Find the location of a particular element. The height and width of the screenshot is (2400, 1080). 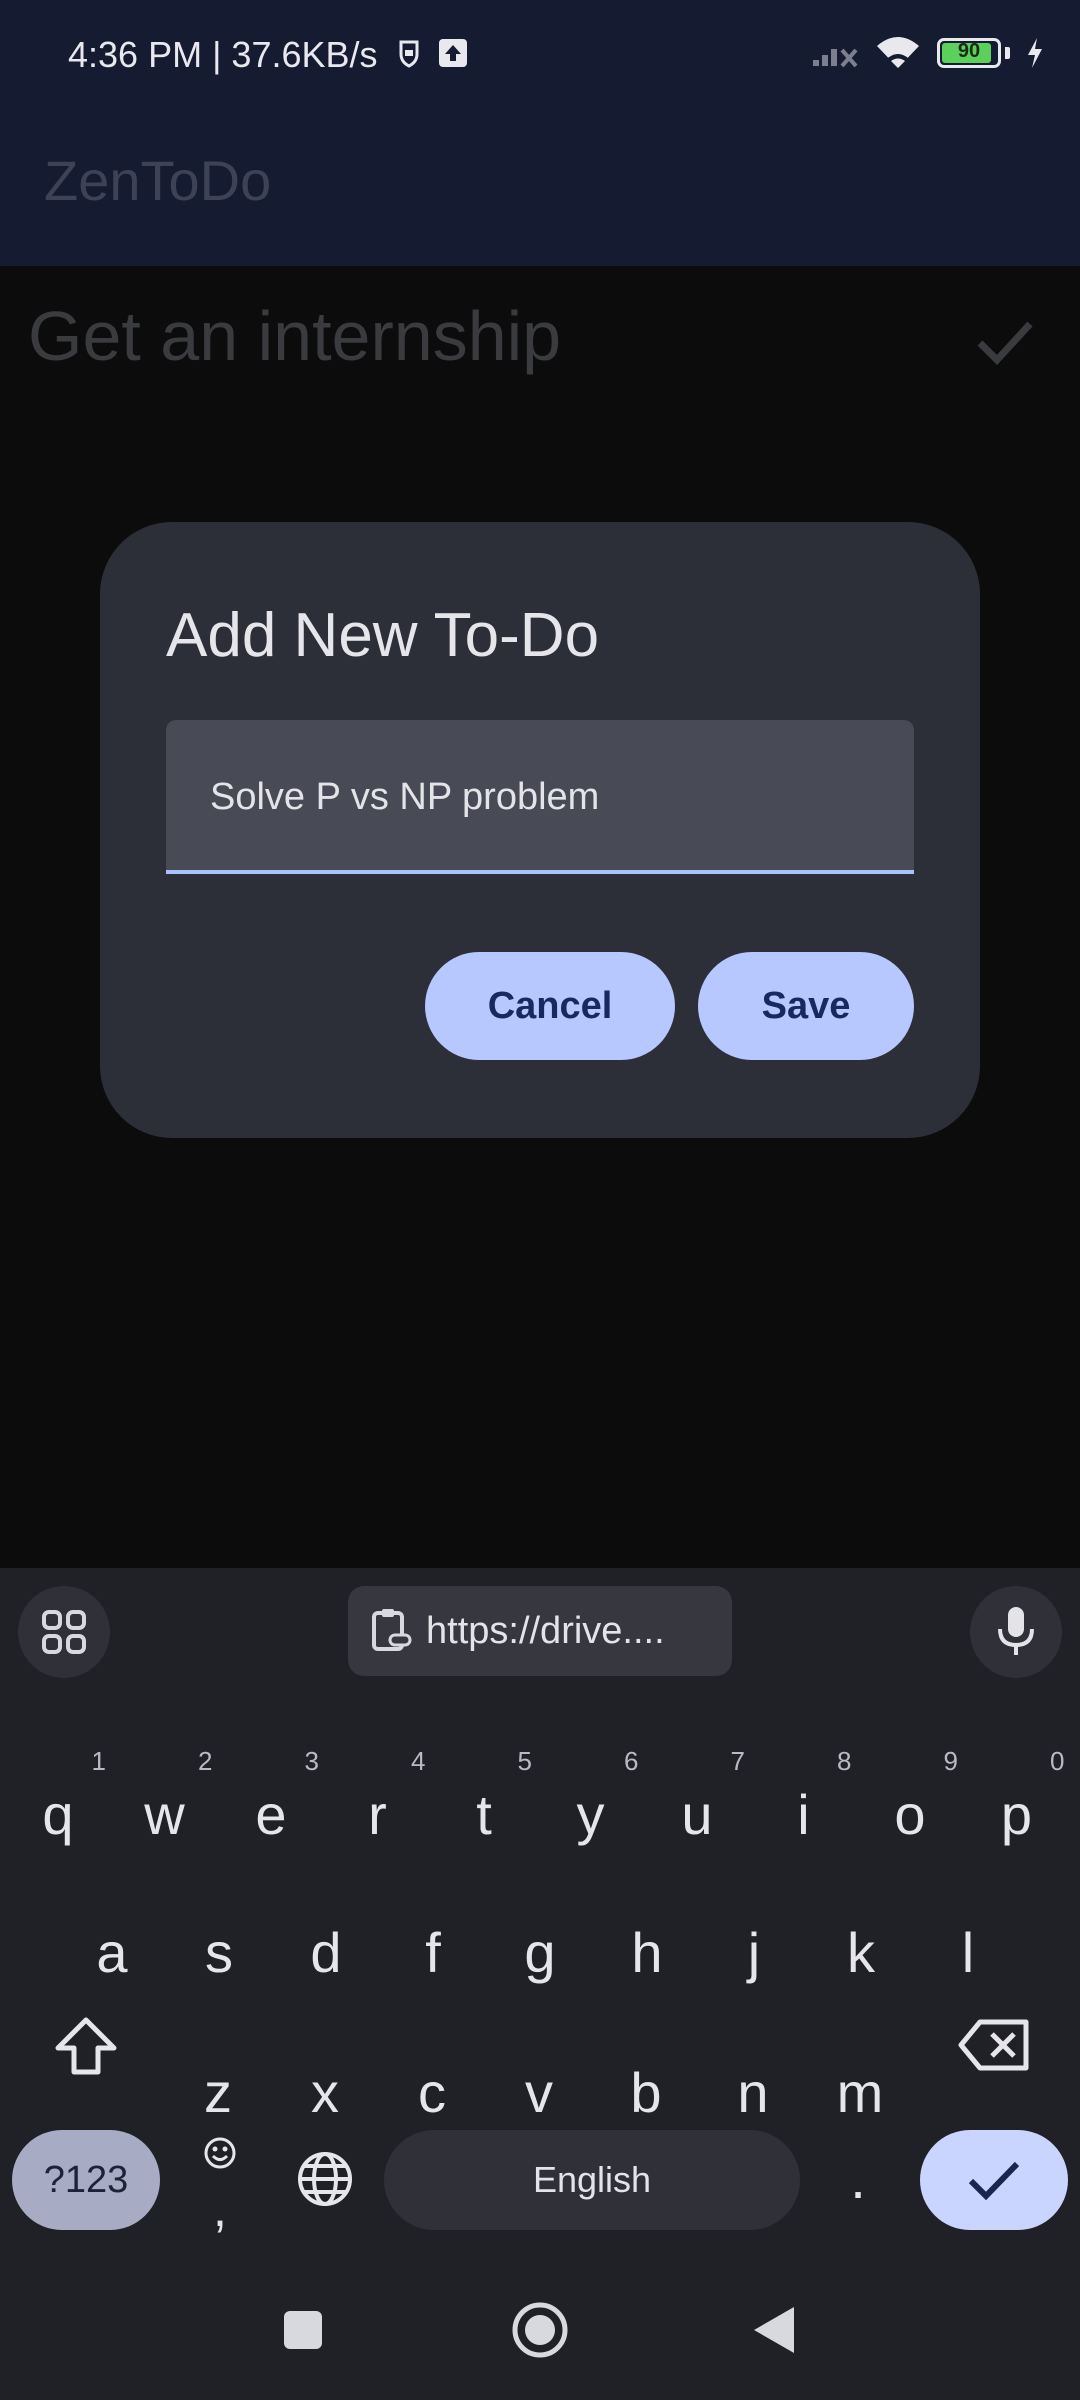

key-h: h is located at coordinates (647, 1953).